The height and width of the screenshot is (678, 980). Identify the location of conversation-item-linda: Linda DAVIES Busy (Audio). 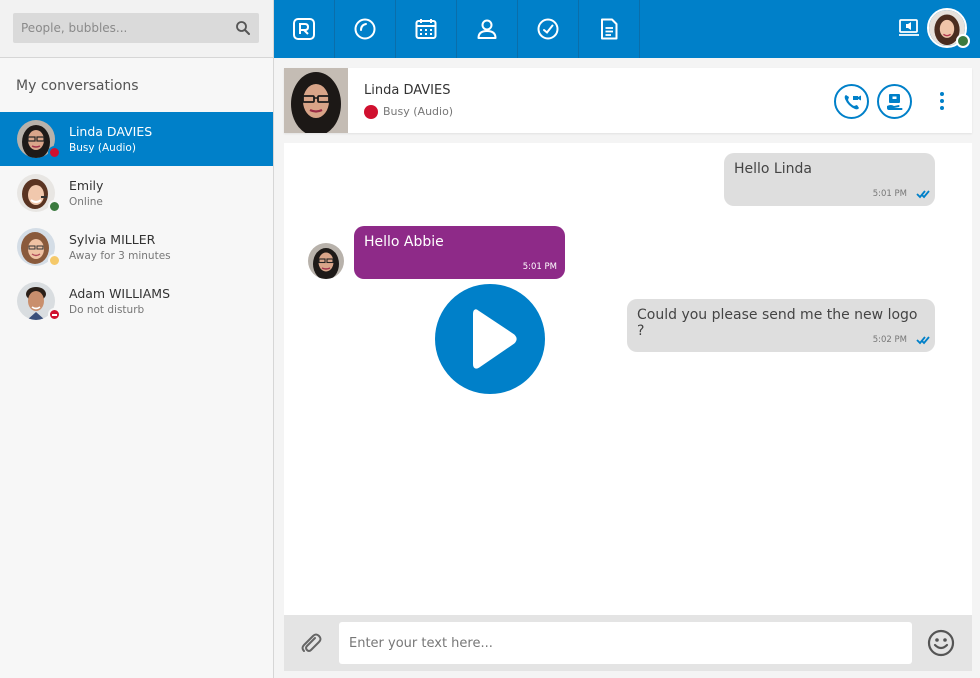
(136, 139).